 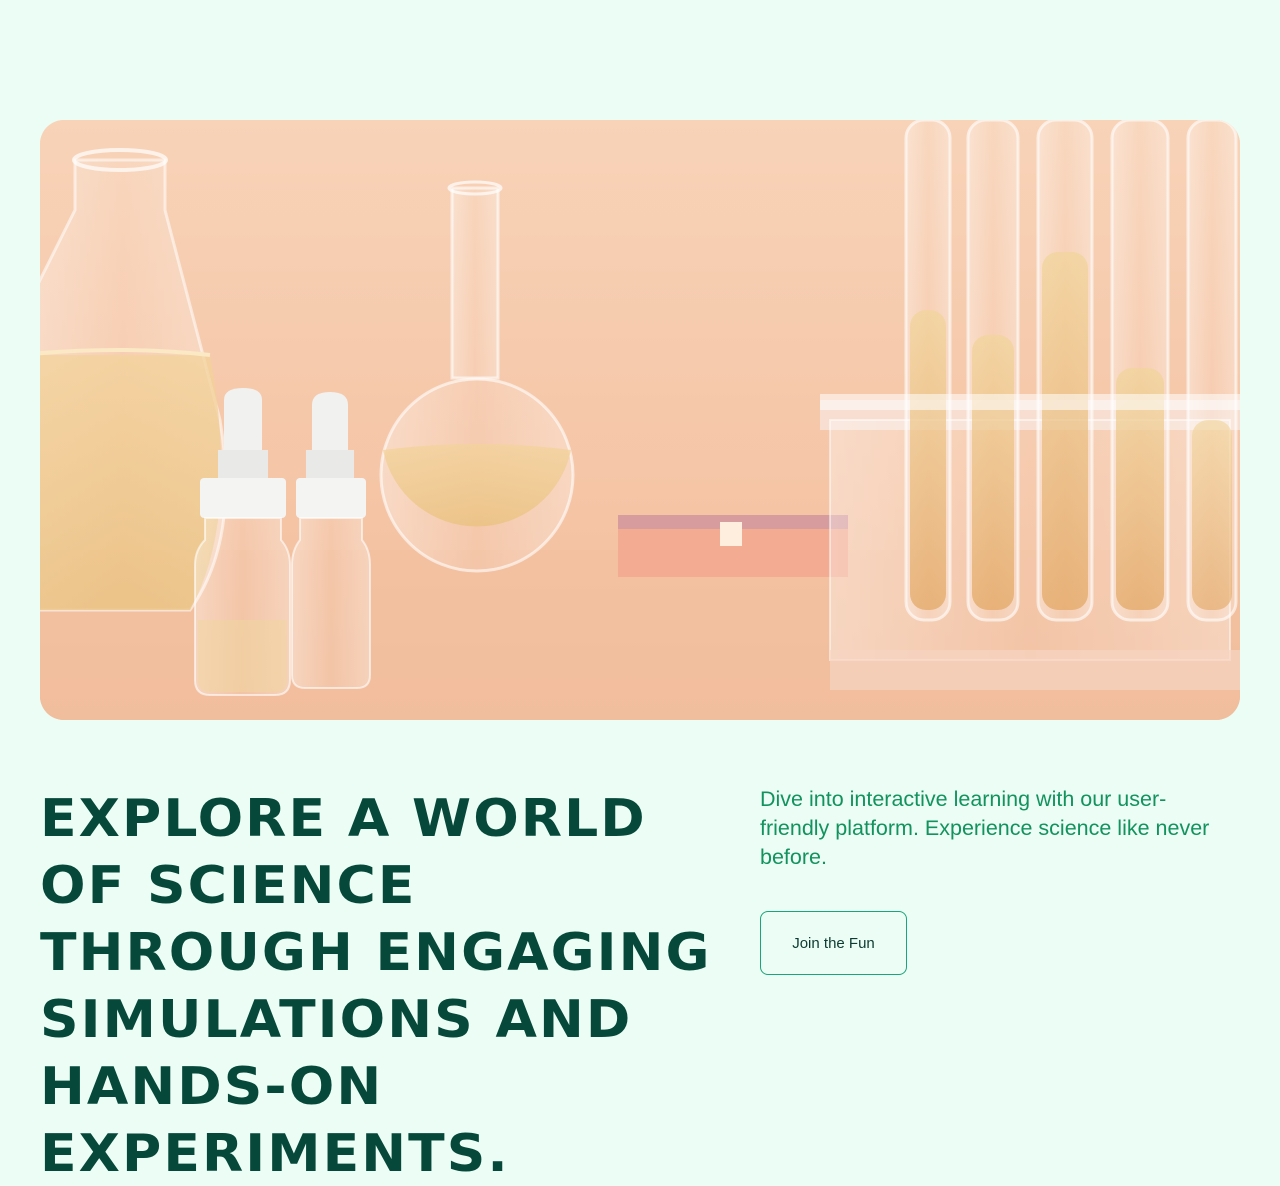 I want to click on pink-block-icon, so click(x=733, y=546).